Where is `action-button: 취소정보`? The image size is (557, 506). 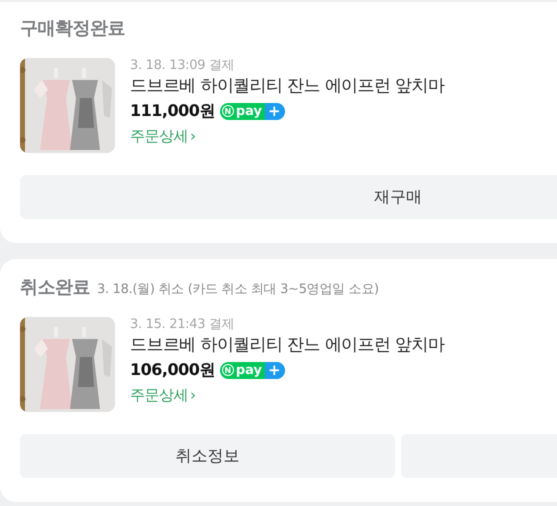
action-button: 취소정보 is located at coordinates (207, 456).